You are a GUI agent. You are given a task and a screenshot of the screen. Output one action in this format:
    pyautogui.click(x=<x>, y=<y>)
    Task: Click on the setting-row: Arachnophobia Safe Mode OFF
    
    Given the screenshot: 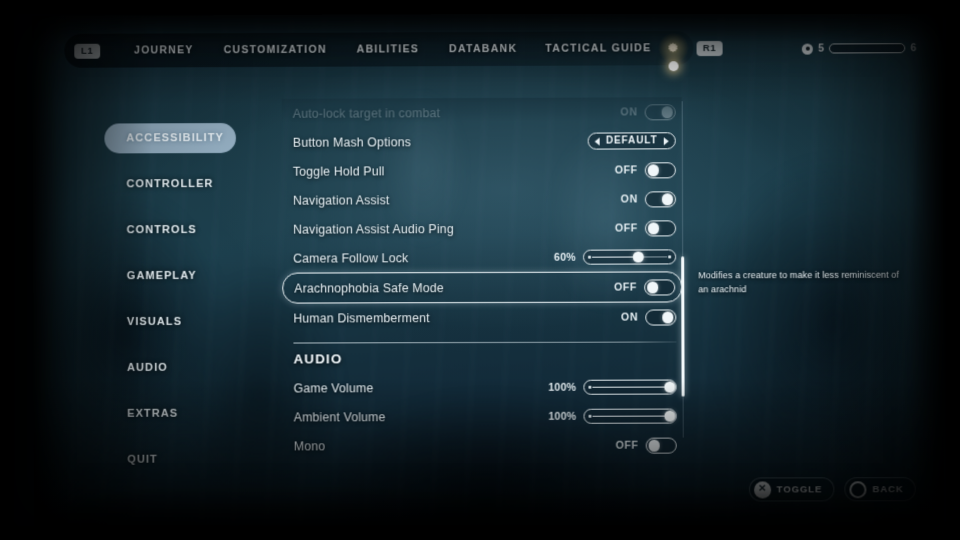 What is the action you would take?
    pyautogui.click(x=482, y=287)
    